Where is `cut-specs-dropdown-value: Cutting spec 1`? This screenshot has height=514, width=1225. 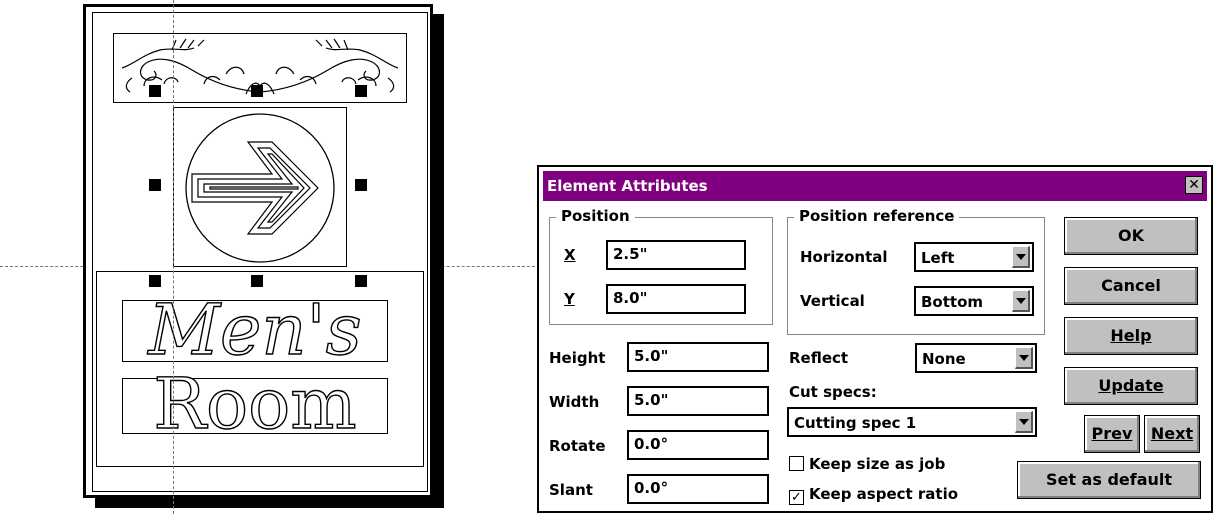
cut-specs-dropdown-value: Cutting spec 1 is located at coordinates (855, 423).